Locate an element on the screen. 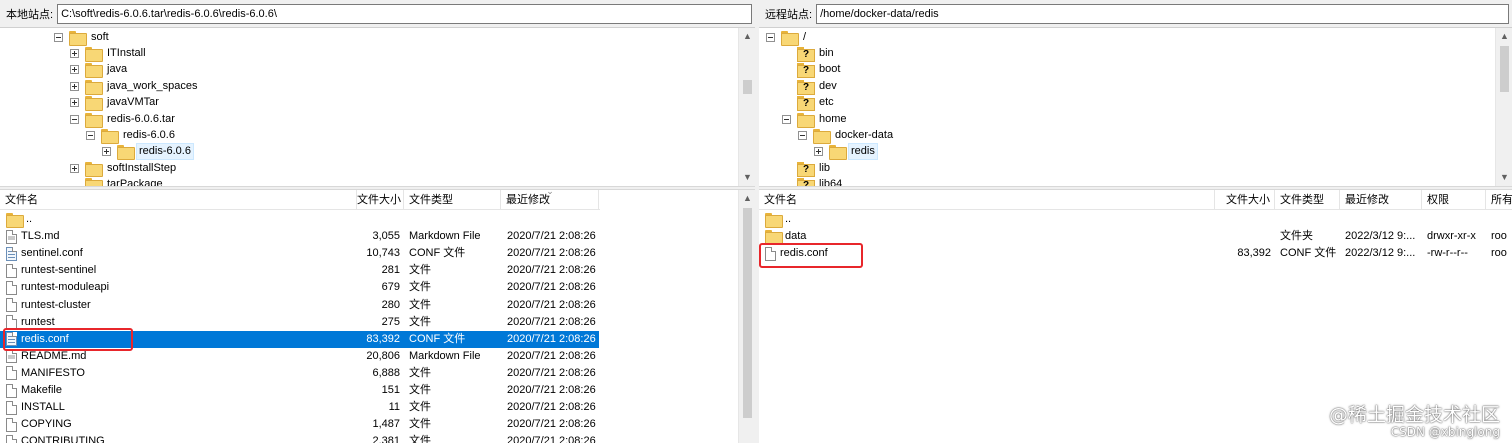 The image size is (1512, 443). tree-item: tarPackage is located at coordinates (117, 181).